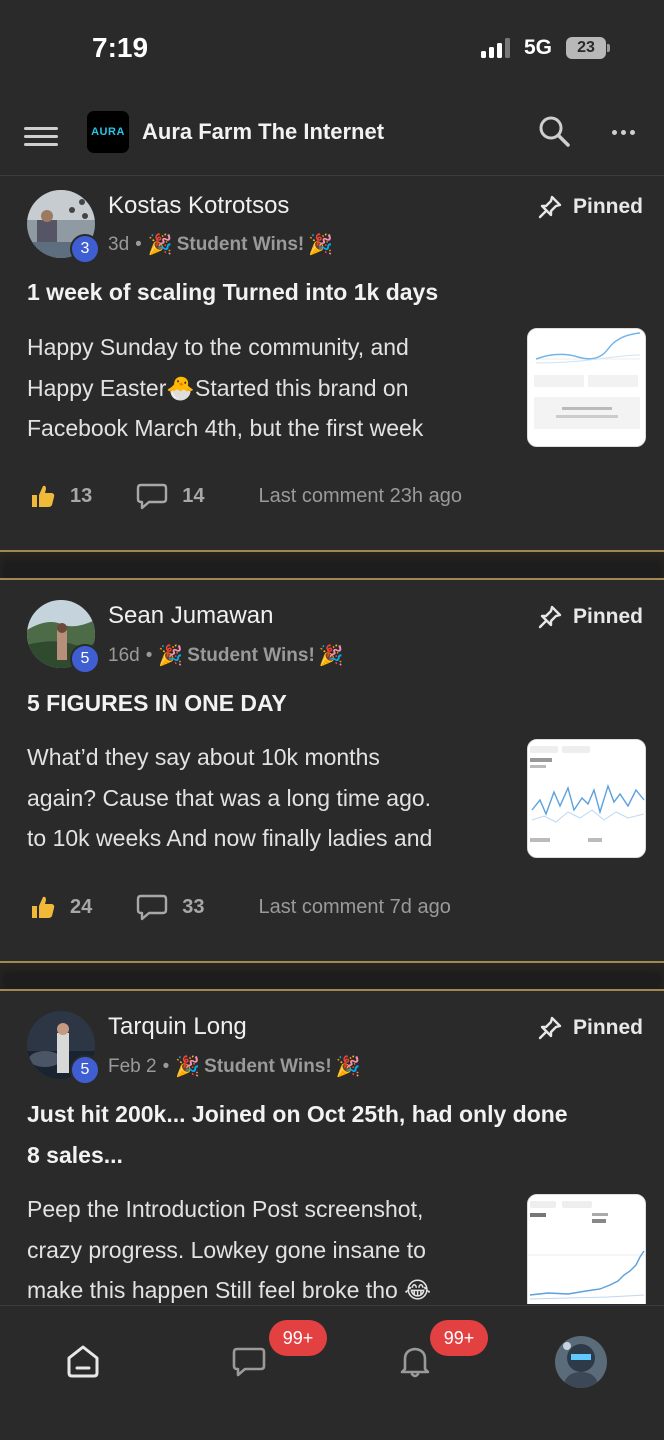  I want to click on chat-icon, so click(249, 1361).